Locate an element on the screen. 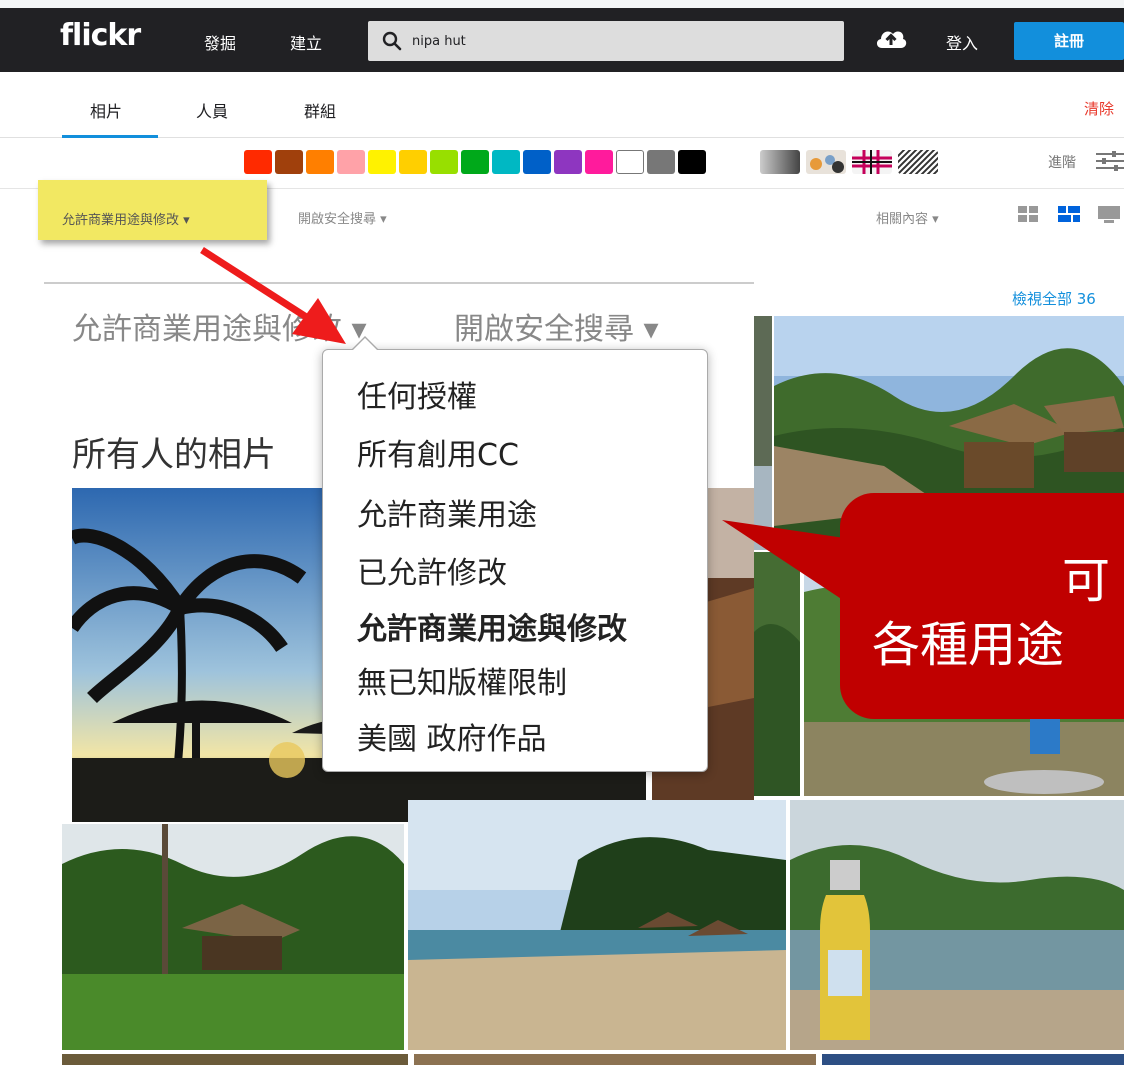 This screenshot has width=1124, height=1065. search-icon is located at coordinates (392, 41).